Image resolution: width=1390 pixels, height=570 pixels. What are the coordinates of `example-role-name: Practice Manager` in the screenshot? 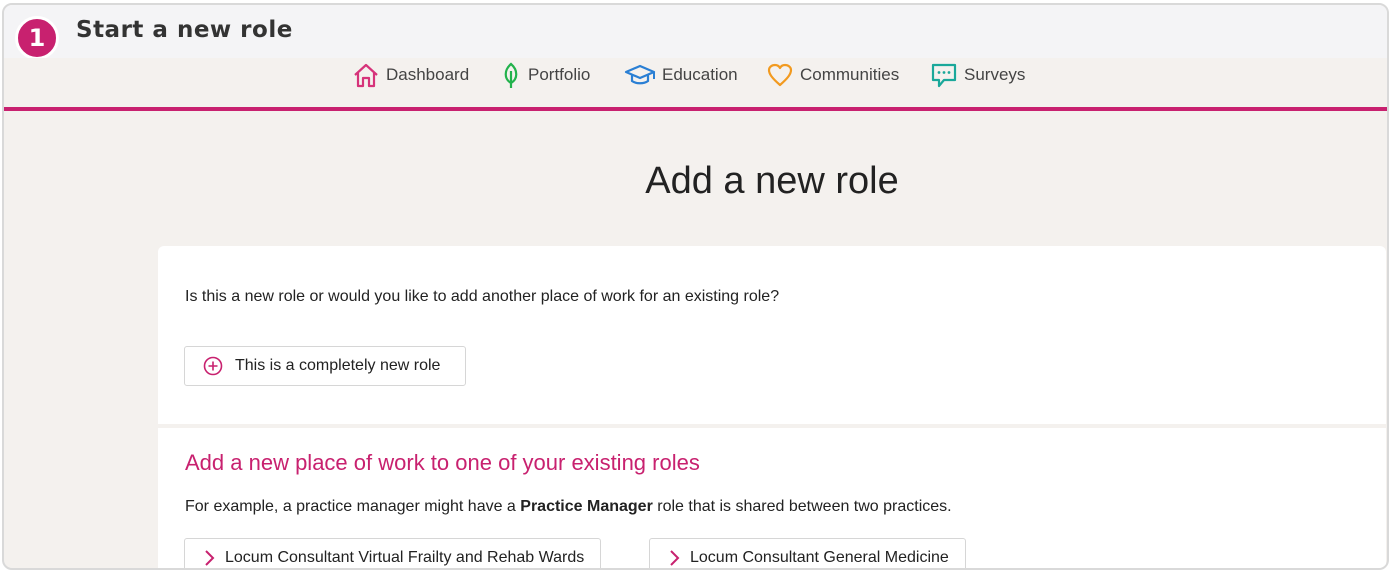 It's located at (586, 506).